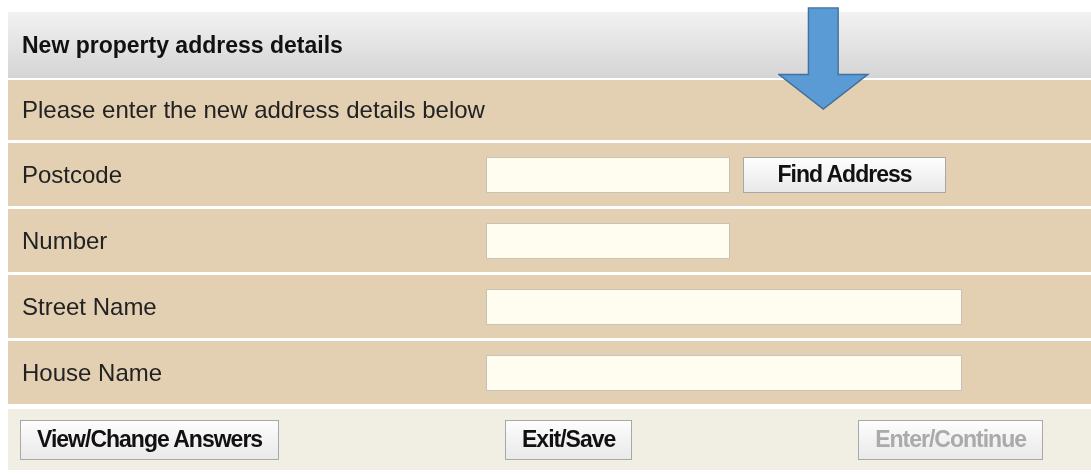  What do you see at coordinates (90, 306) in the screenshot?
I see `field-label: Street Name` at bounding box center [90, 306].